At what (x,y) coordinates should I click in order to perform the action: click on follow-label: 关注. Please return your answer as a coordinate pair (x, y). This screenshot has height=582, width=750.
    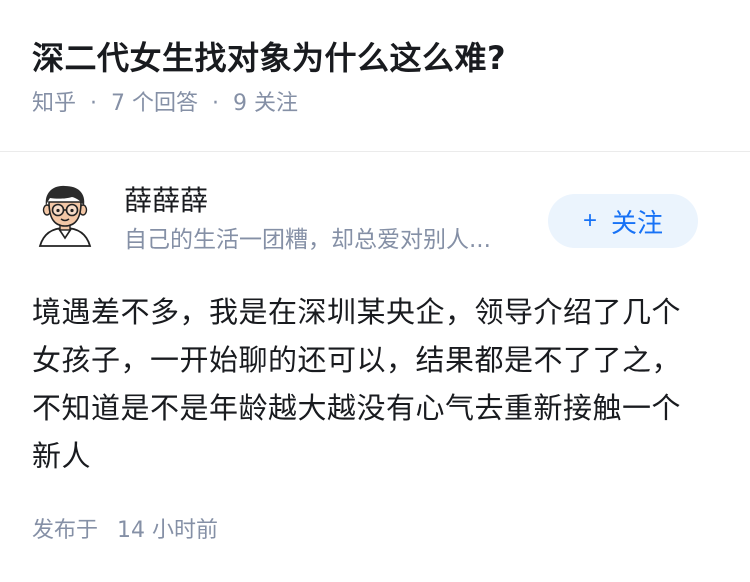
    Looking at the image, I should click on (637, 222).